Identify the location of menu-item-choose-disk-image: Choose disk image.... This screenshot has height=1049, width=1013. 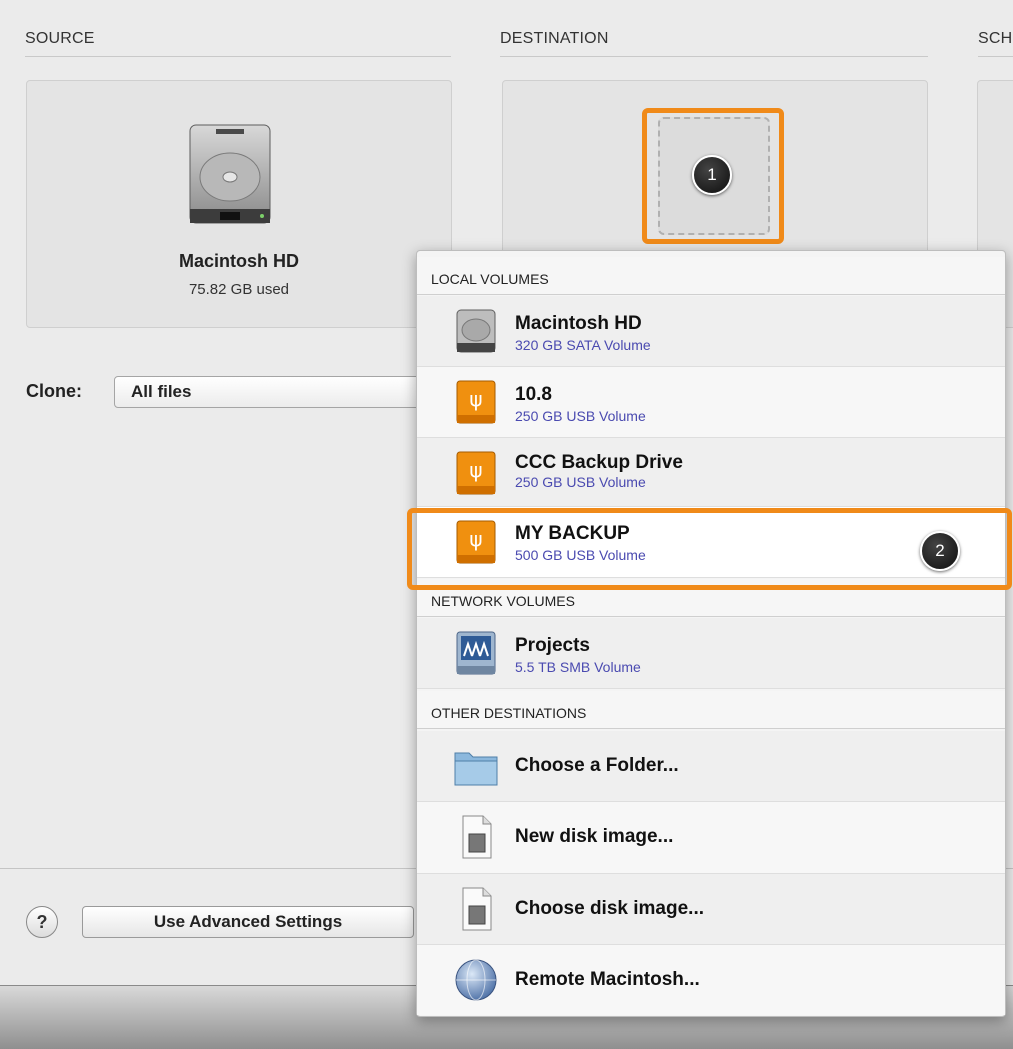
(711, 909).